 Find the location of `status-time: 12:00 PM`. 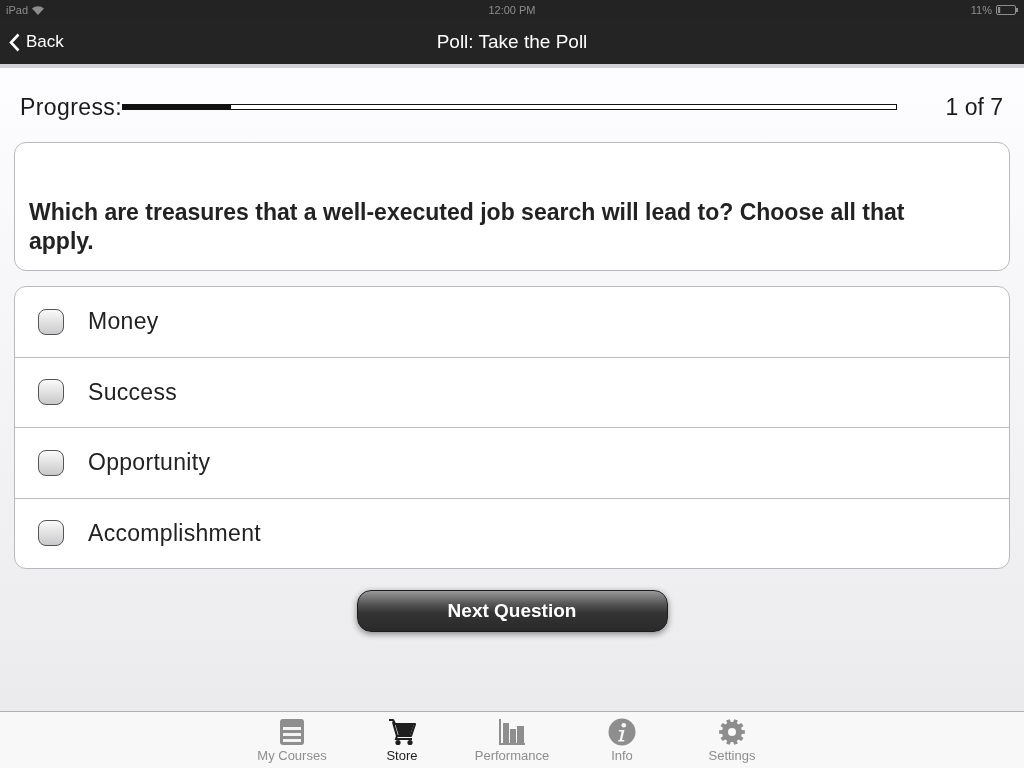

status-time: 12:00 PM is located at coordinates (512, 10).